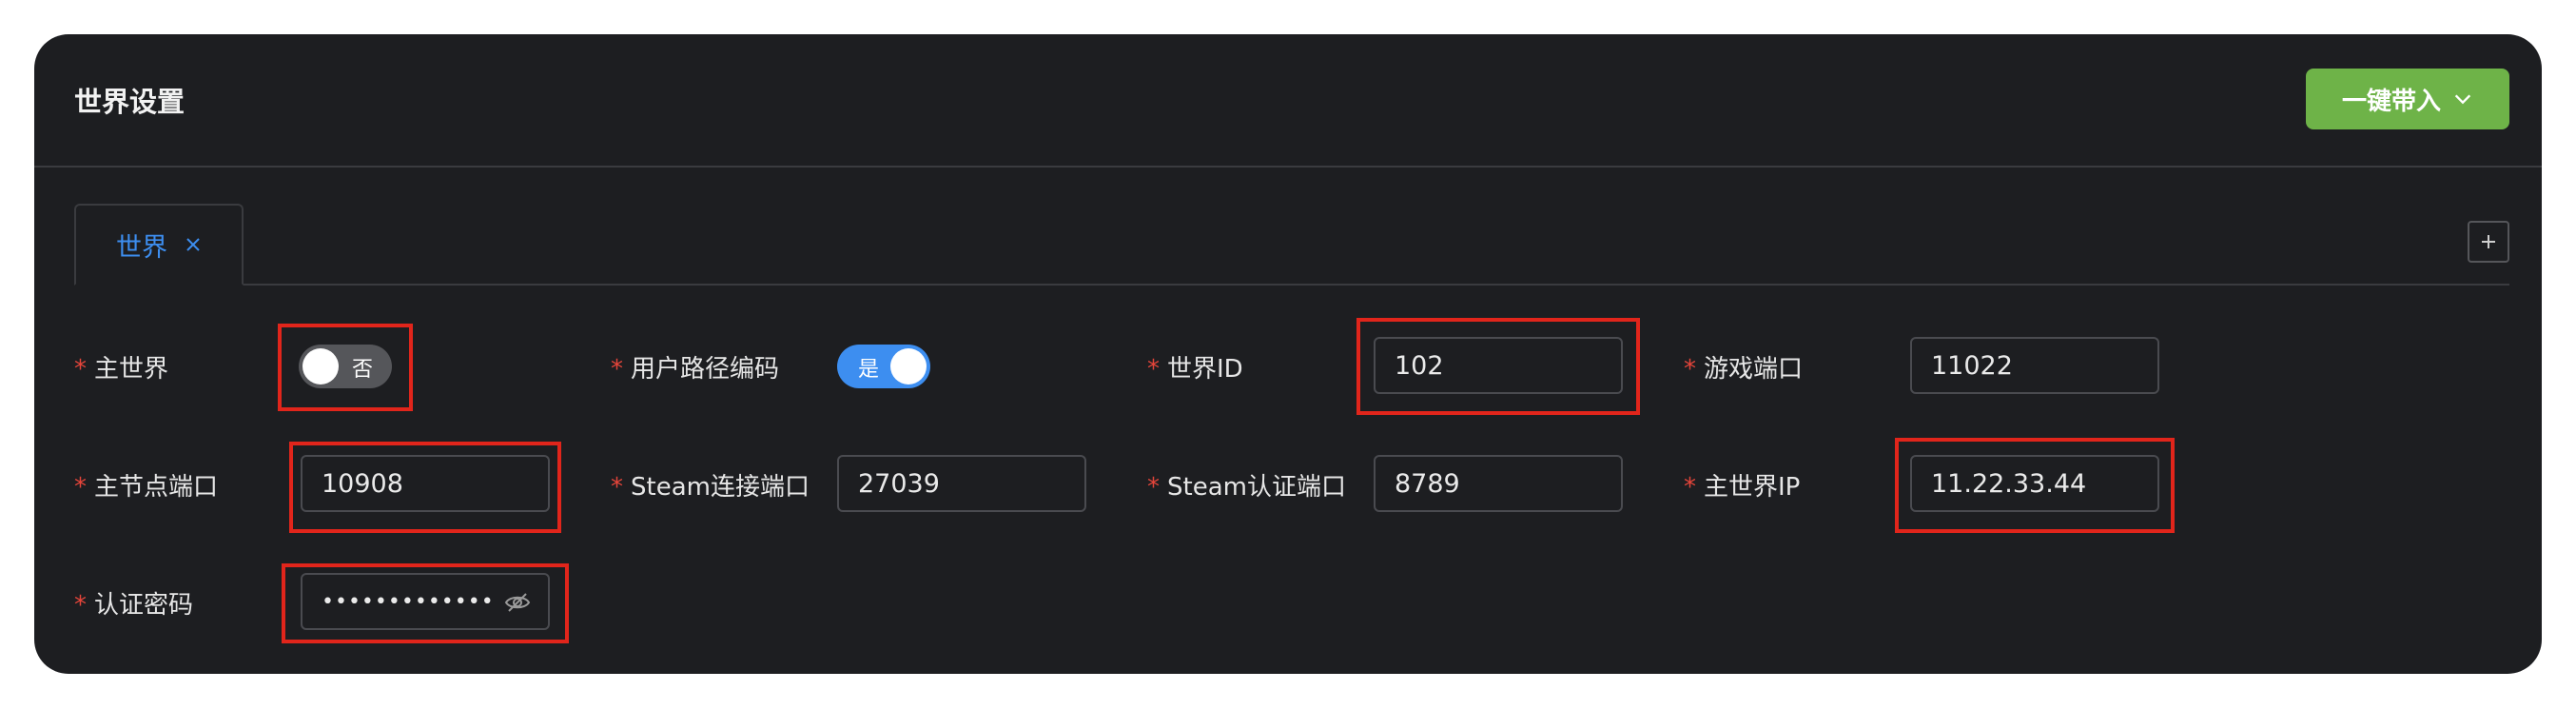 The image size is (2576, 710). What do you see at coordinates (134, 605) in the screenshot?
I see `auth-password-label: * 认证密码` at bounding box center [134, 605].